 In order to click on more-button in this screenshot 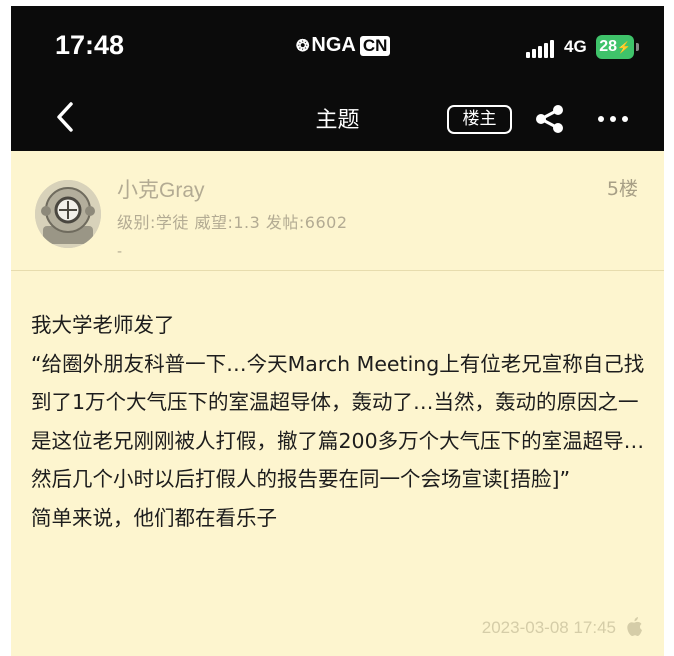, I will do `click(613, 119)`.